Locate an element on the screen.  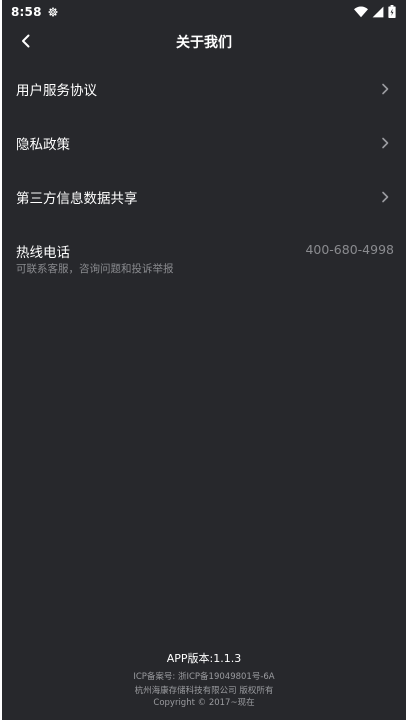
hotline-subtitle: 可联系客服，咨询问题和投诉举报 is located at coordinates (95, 269).